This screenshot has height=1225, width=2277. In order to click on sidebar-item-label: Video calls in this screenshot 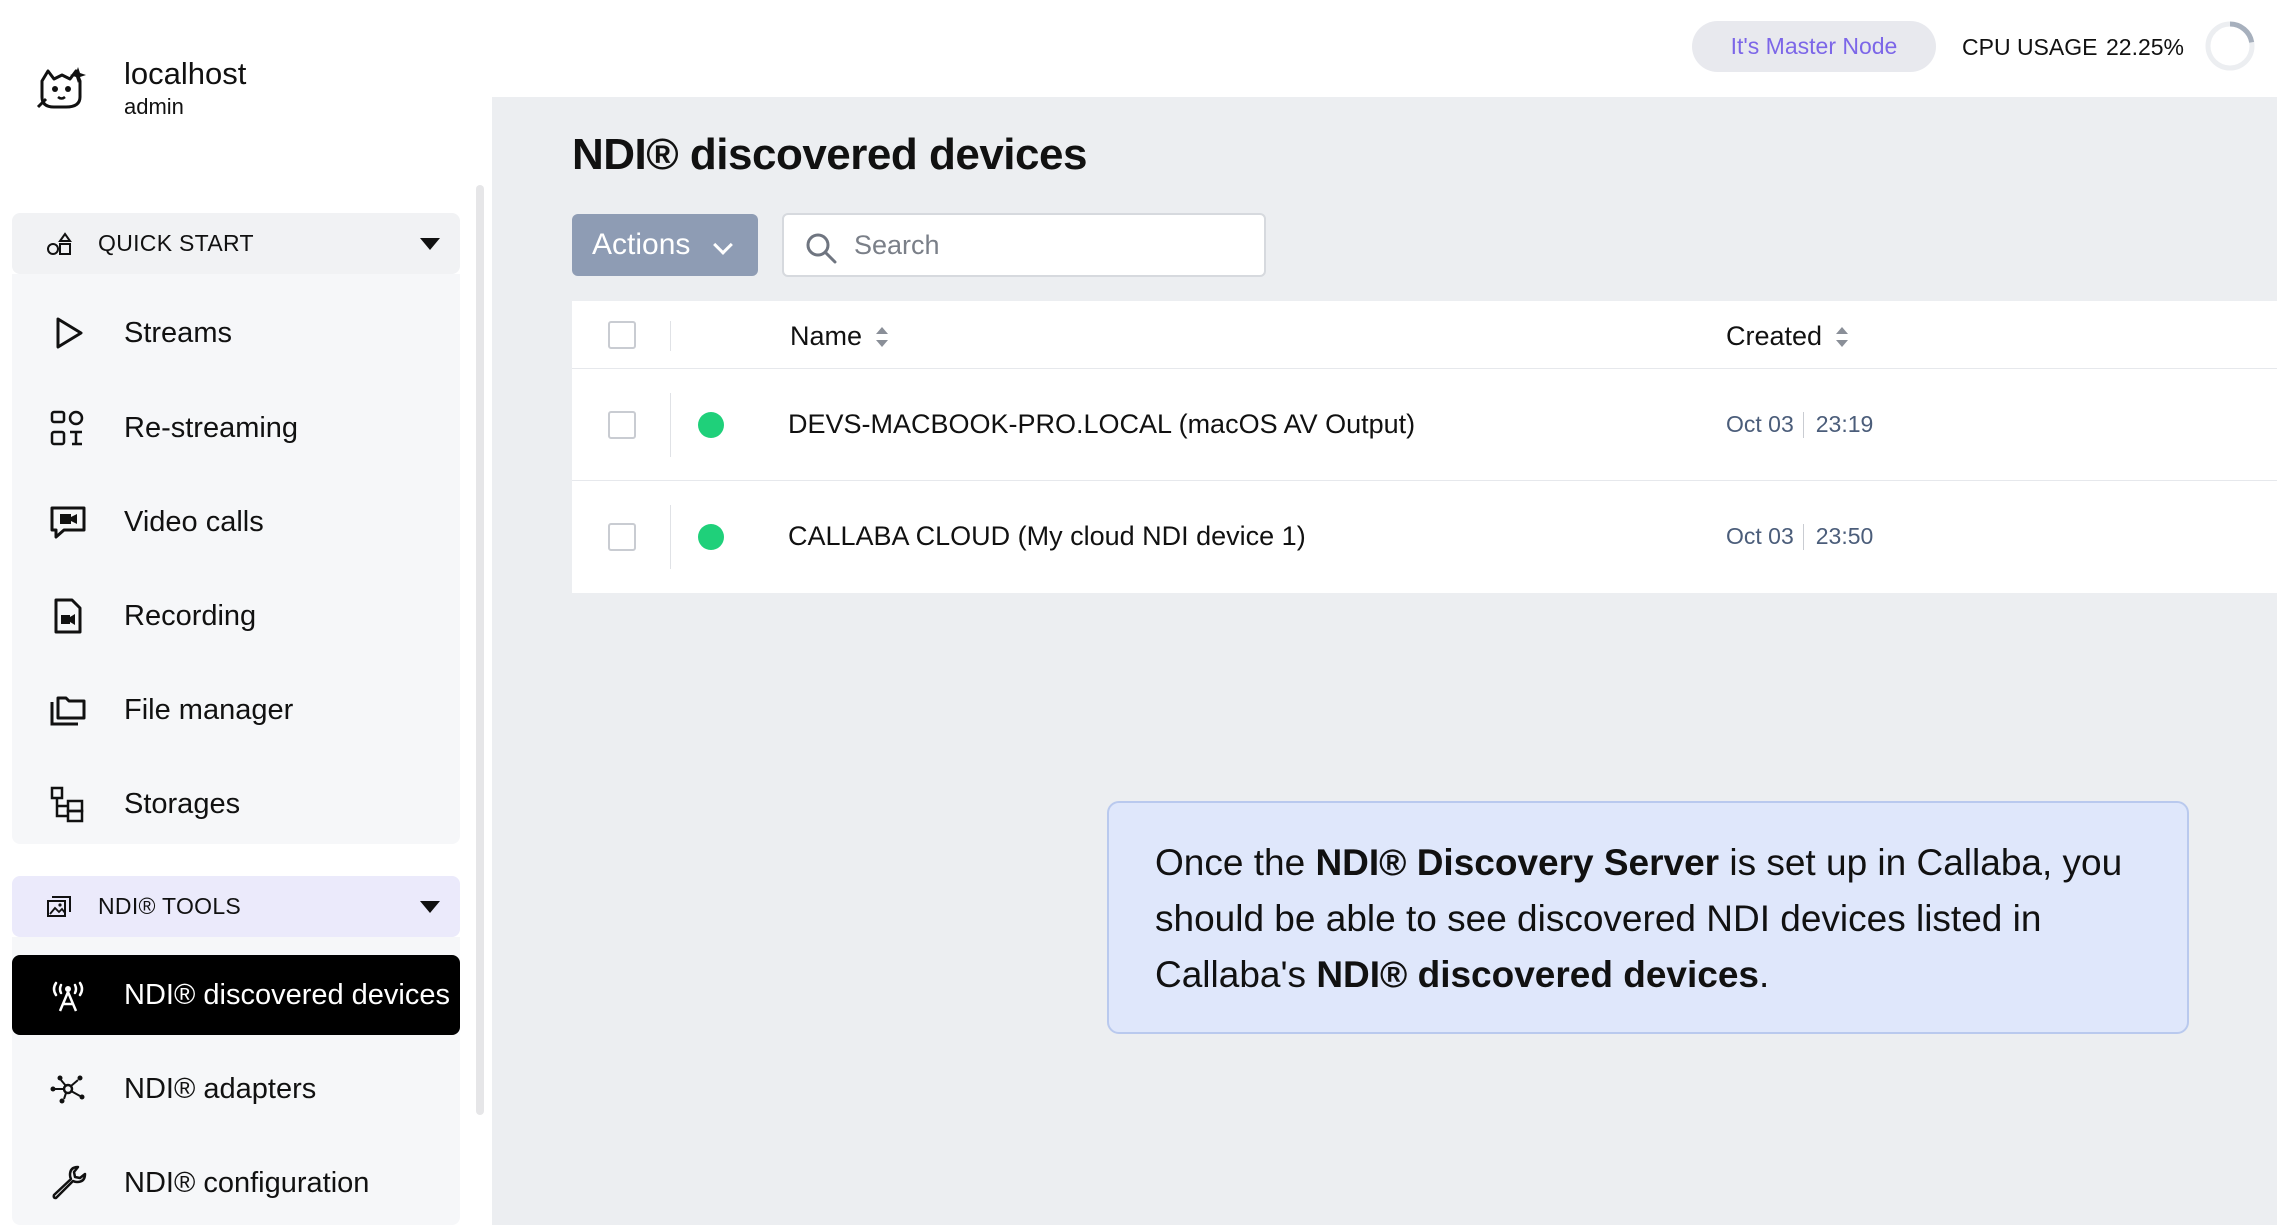, I will do `click(194, 521)`.